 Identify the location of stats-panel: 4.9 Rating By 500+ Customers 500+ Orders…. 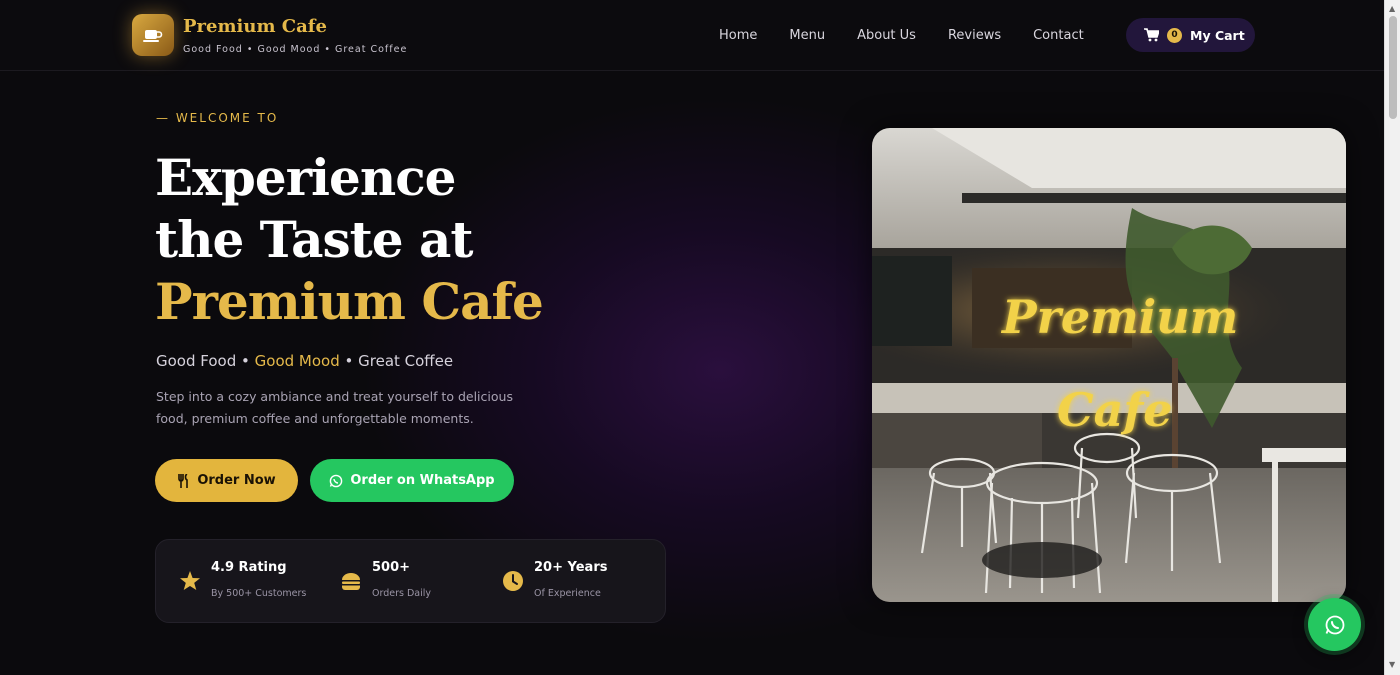
(410, 581).